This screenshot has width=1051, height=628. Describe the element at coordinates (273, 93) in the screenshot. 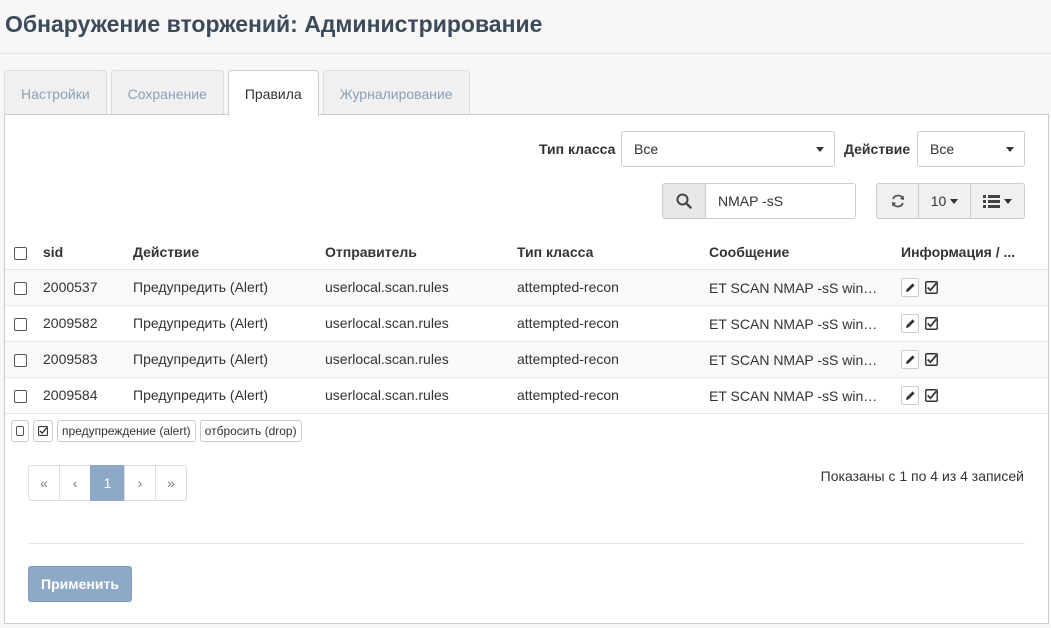

I see `tab-rules: Правила` at that location.